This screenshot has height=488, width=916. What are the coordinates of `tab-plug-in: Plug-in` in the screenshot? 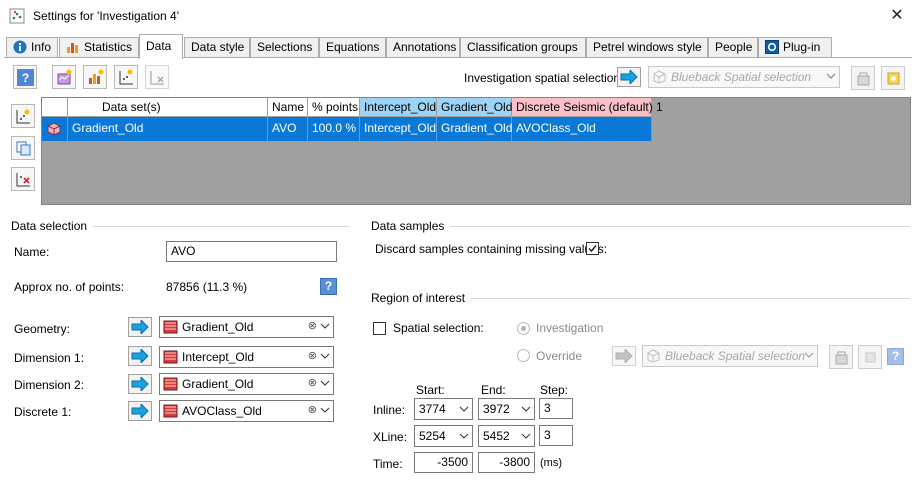 It's located at (795, 47).